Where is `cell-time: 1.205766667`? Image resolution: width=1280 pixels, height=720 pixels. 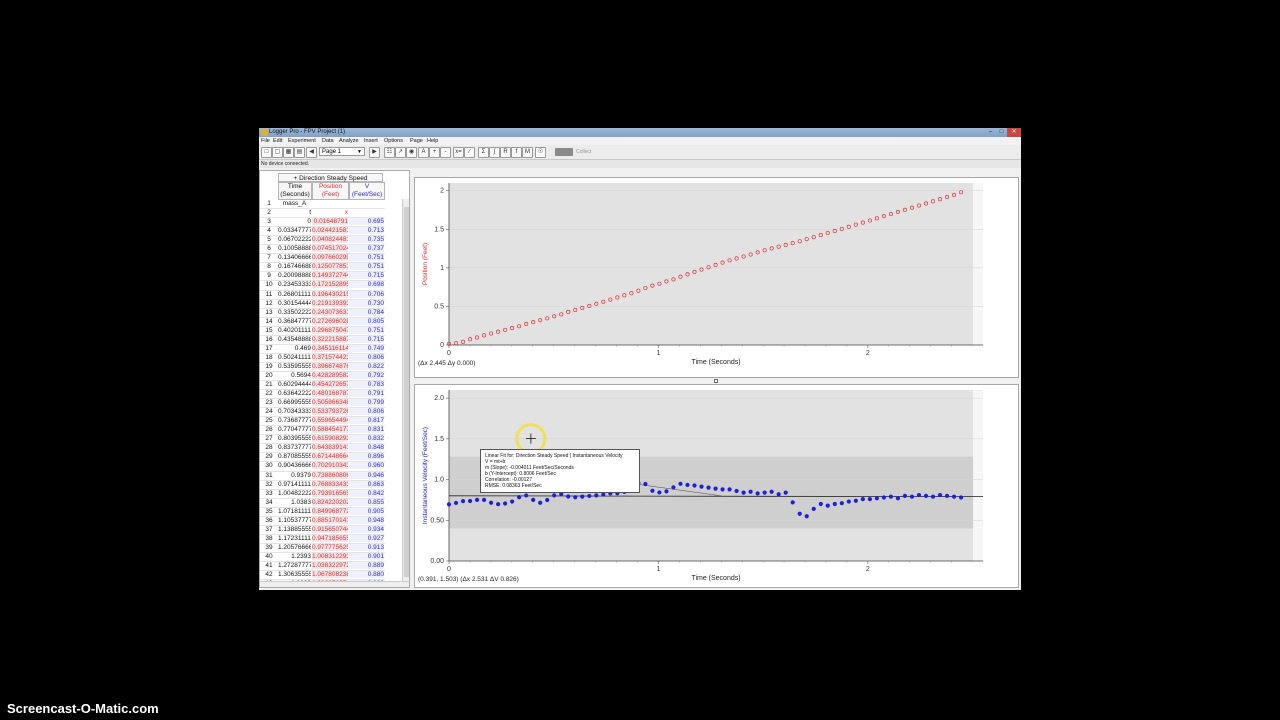 cell-time: 1.205766667 is located at coordinates (294, 547).